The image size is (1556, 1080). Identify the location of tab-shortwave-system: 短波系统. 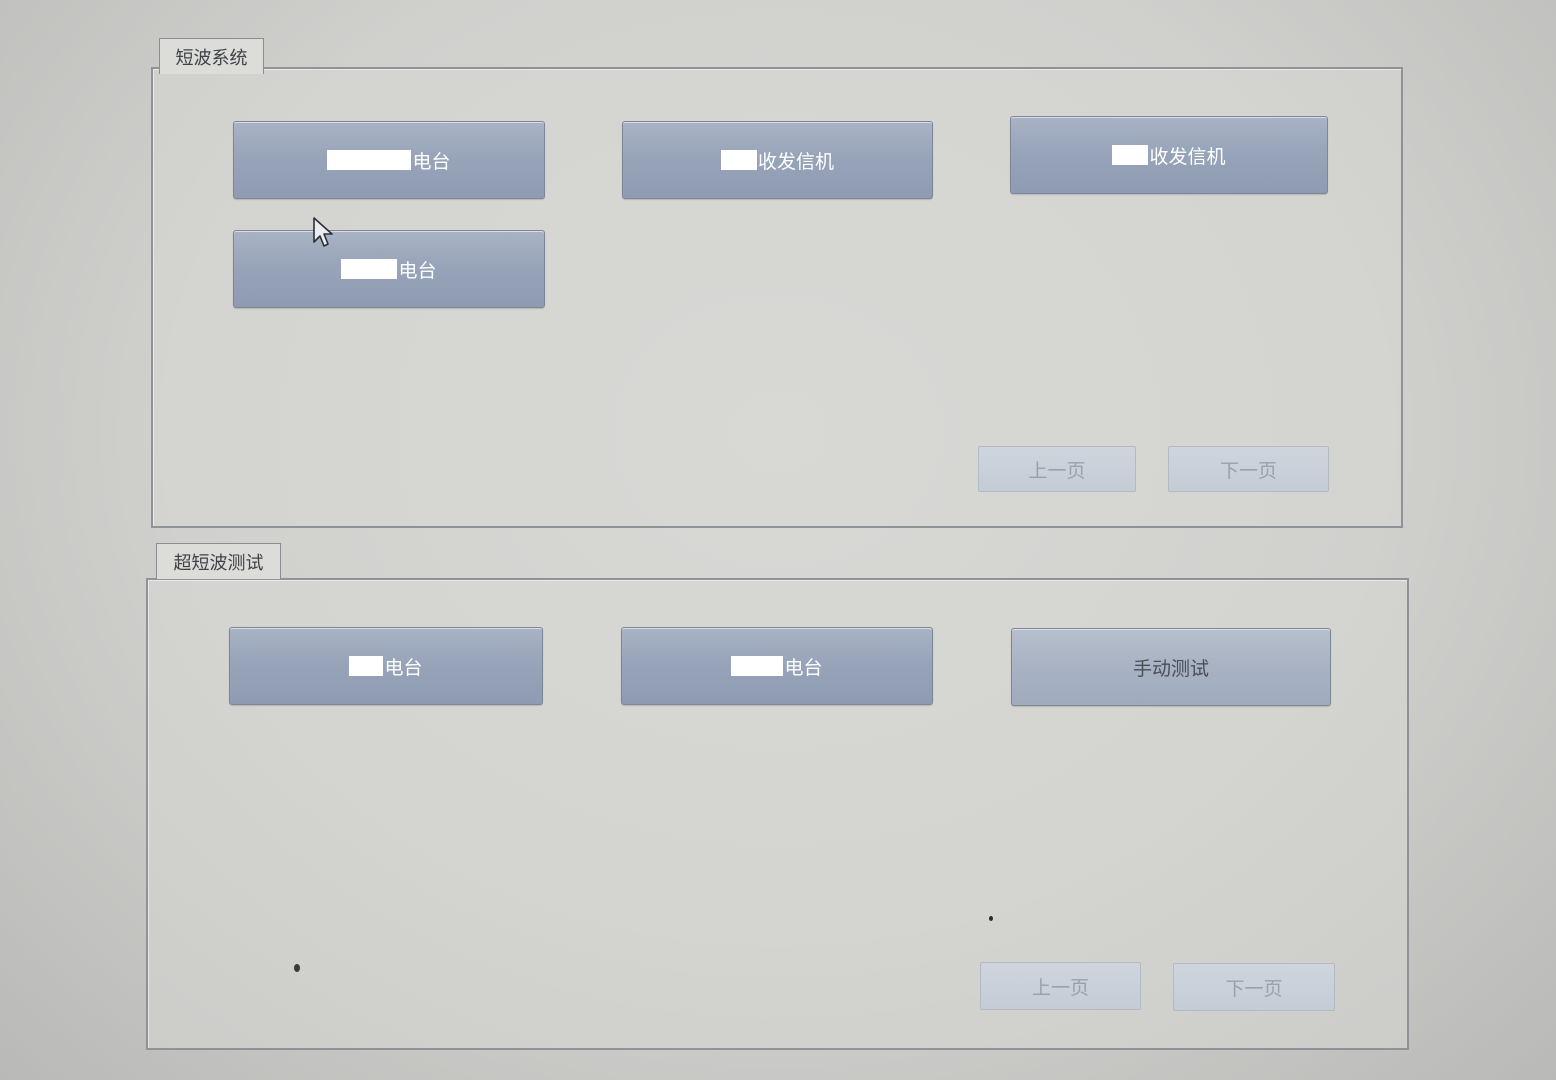
(211, 56).